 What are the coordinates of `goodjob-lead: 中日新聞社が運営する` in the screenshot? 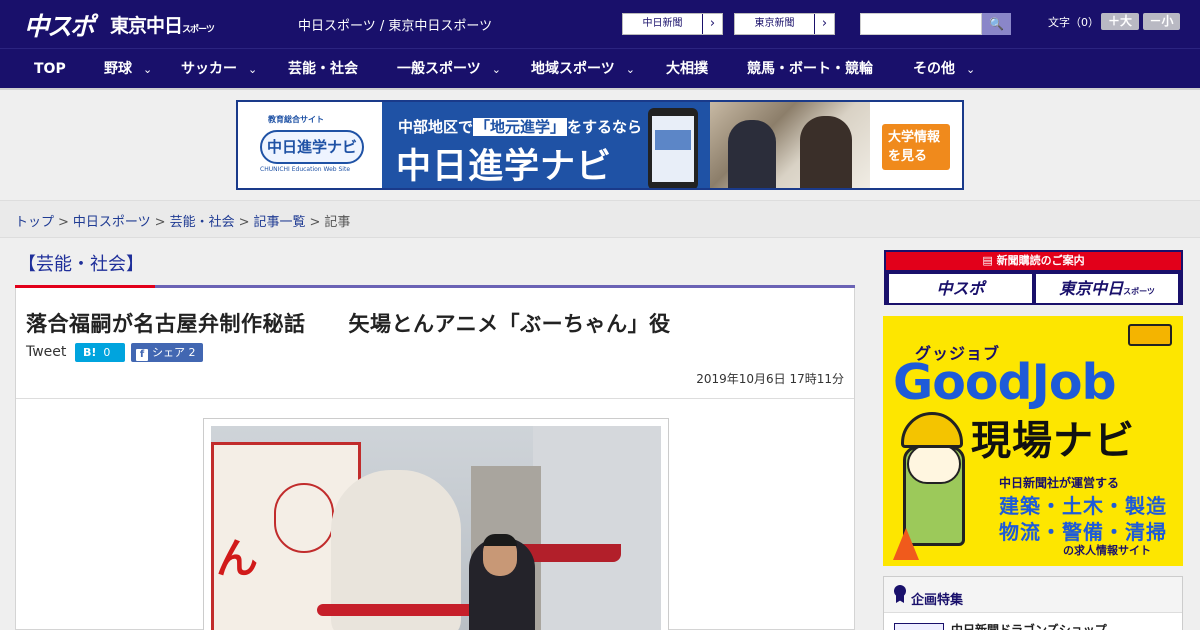 It's located at (1059, 483).